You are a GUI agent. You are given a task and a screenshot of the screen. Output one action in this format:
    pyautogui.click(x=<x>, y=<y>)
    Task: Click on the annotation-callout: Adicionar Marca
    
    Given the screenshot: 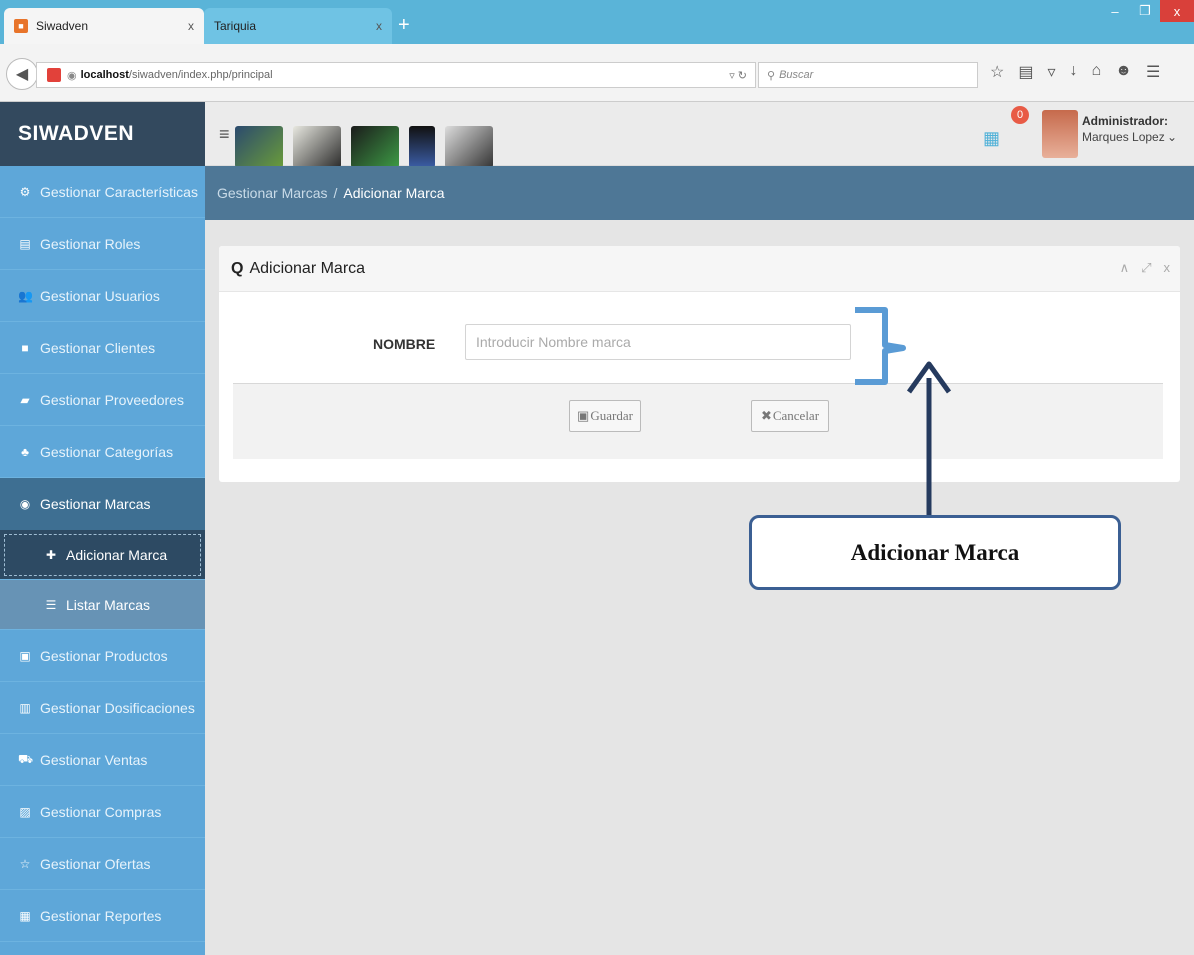 What is the action you would take?
    pyautogui.click(x=935, y=552)
    